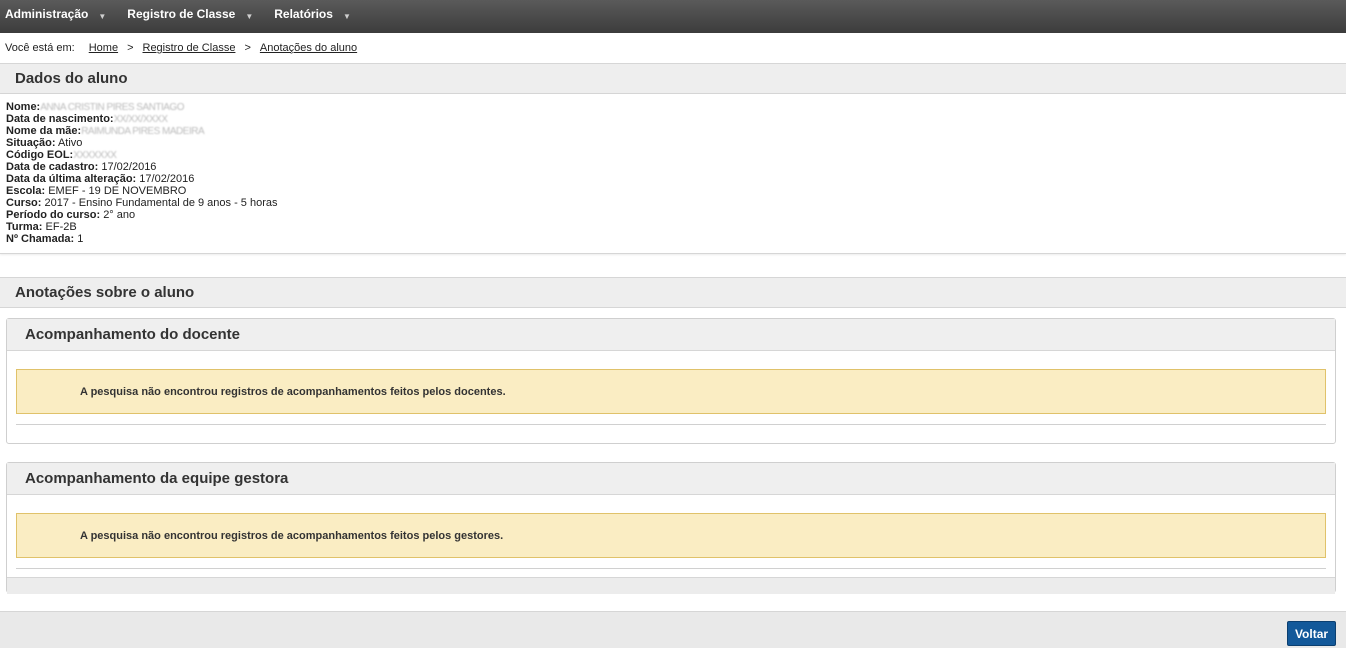 The width and height of the screenshot is (1346, 648). Describe the element at coordinates (673, 107) in the screenshot. I see `field-nome: Nome:ANNA CRISTIN PIRES SANTIAGO` at that location.